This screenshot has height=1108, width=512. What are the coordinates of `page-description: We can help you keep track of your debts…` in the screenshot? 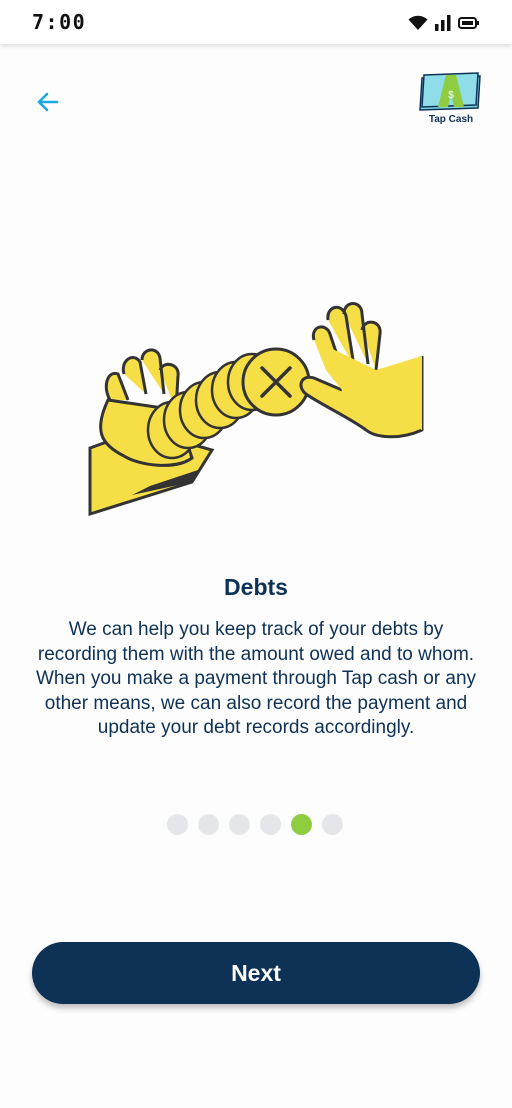 It's located at (256, 678).